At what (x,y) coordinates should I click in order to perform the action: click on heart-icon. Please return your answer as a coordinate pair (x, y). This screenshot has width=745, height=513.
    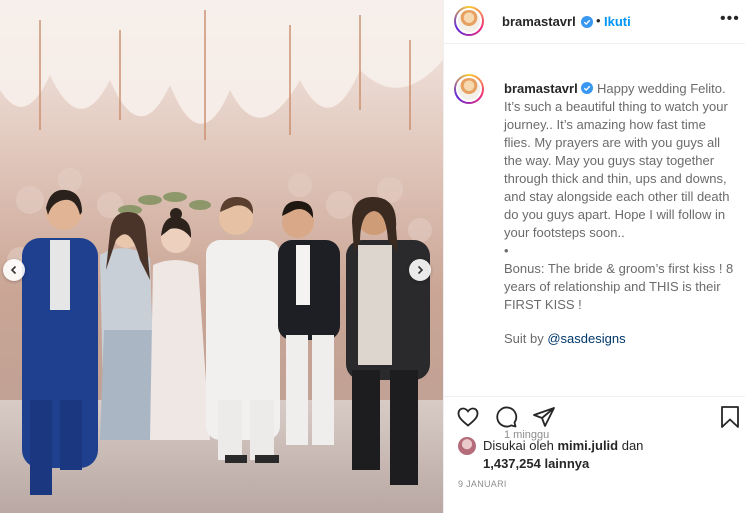
    Looking at the image, I should click on (468, 417).